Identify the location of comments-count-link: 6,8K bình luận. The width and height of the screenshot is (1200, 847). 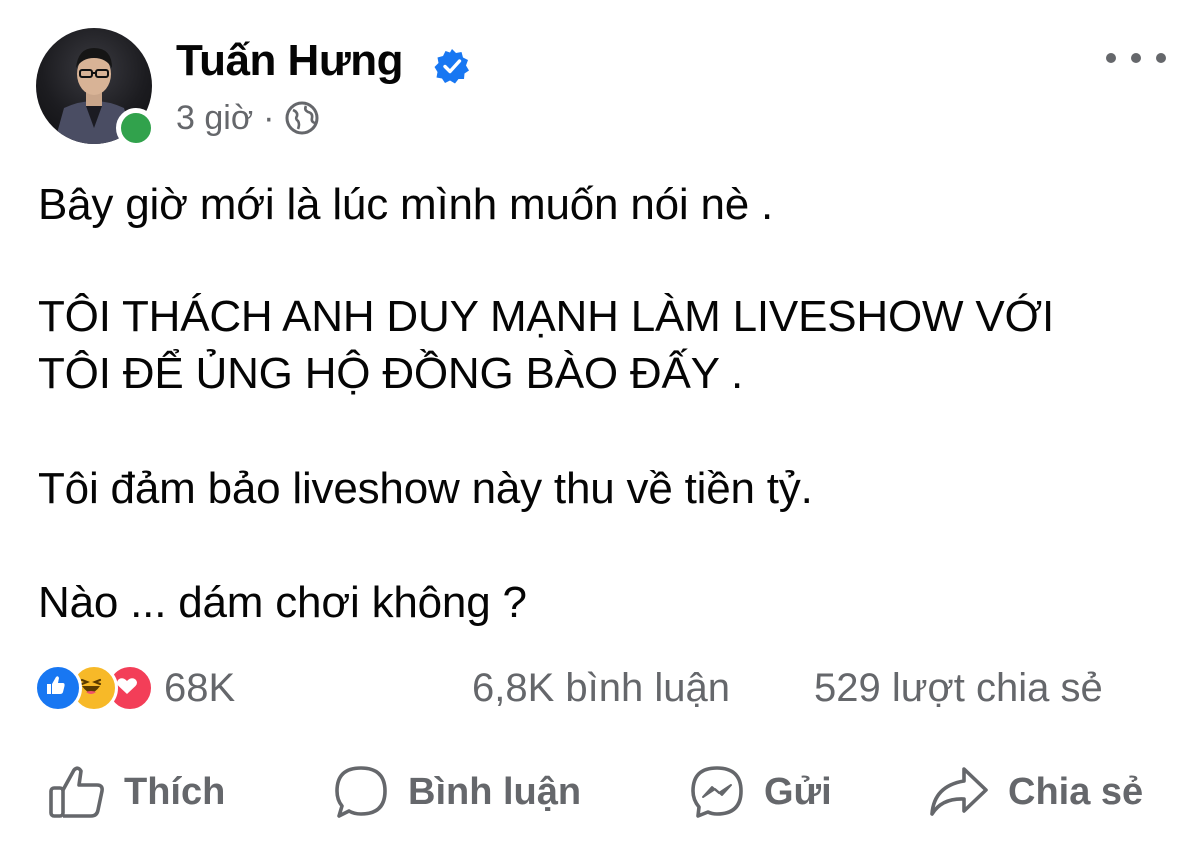
(601, 688).